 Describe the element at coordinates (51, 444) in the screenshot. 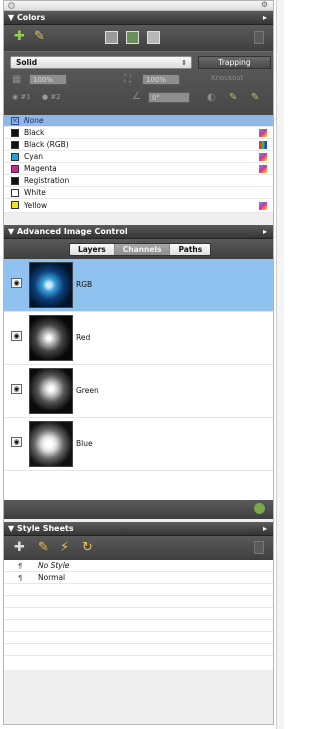

I see `blue-thumbnail` at that location.